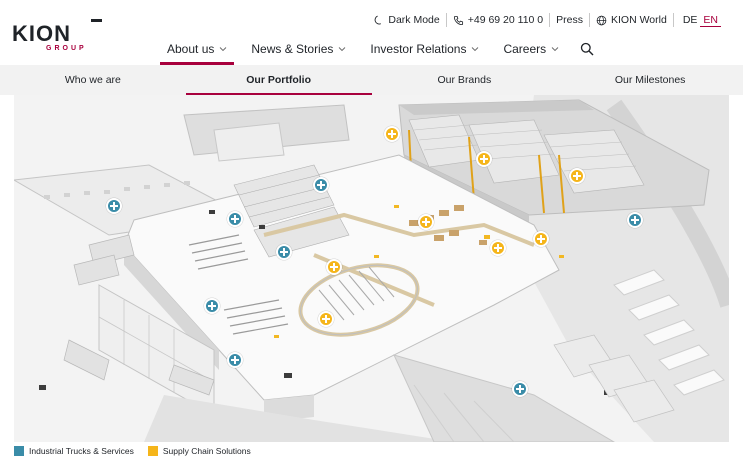  What do you see at coordinates (66, 48) in the screenshot?
I see `logo-subline: GROUP` at bounding box center [66, 48].